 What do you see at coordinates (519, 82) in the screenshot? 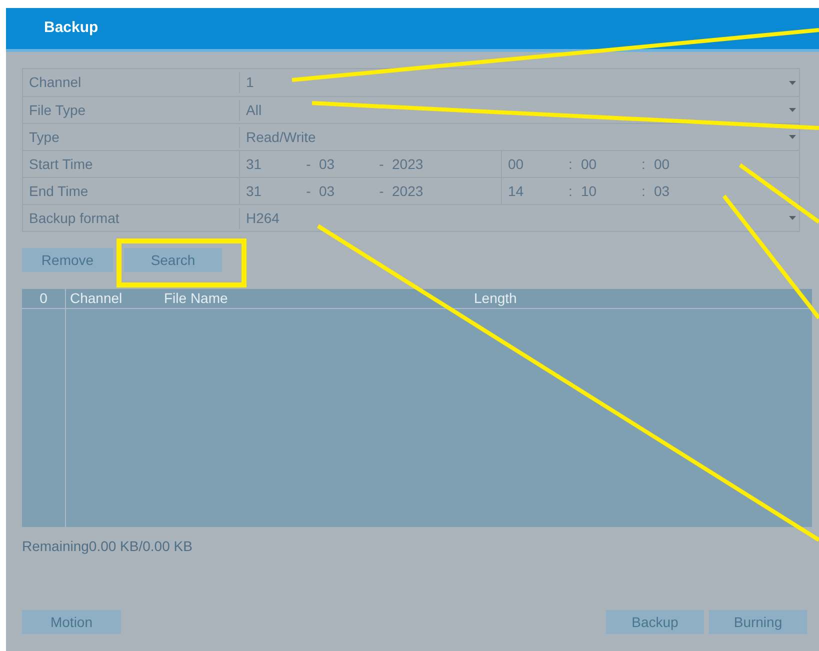
I see `dropdown-field: 1` at bounding box center [519, 82].